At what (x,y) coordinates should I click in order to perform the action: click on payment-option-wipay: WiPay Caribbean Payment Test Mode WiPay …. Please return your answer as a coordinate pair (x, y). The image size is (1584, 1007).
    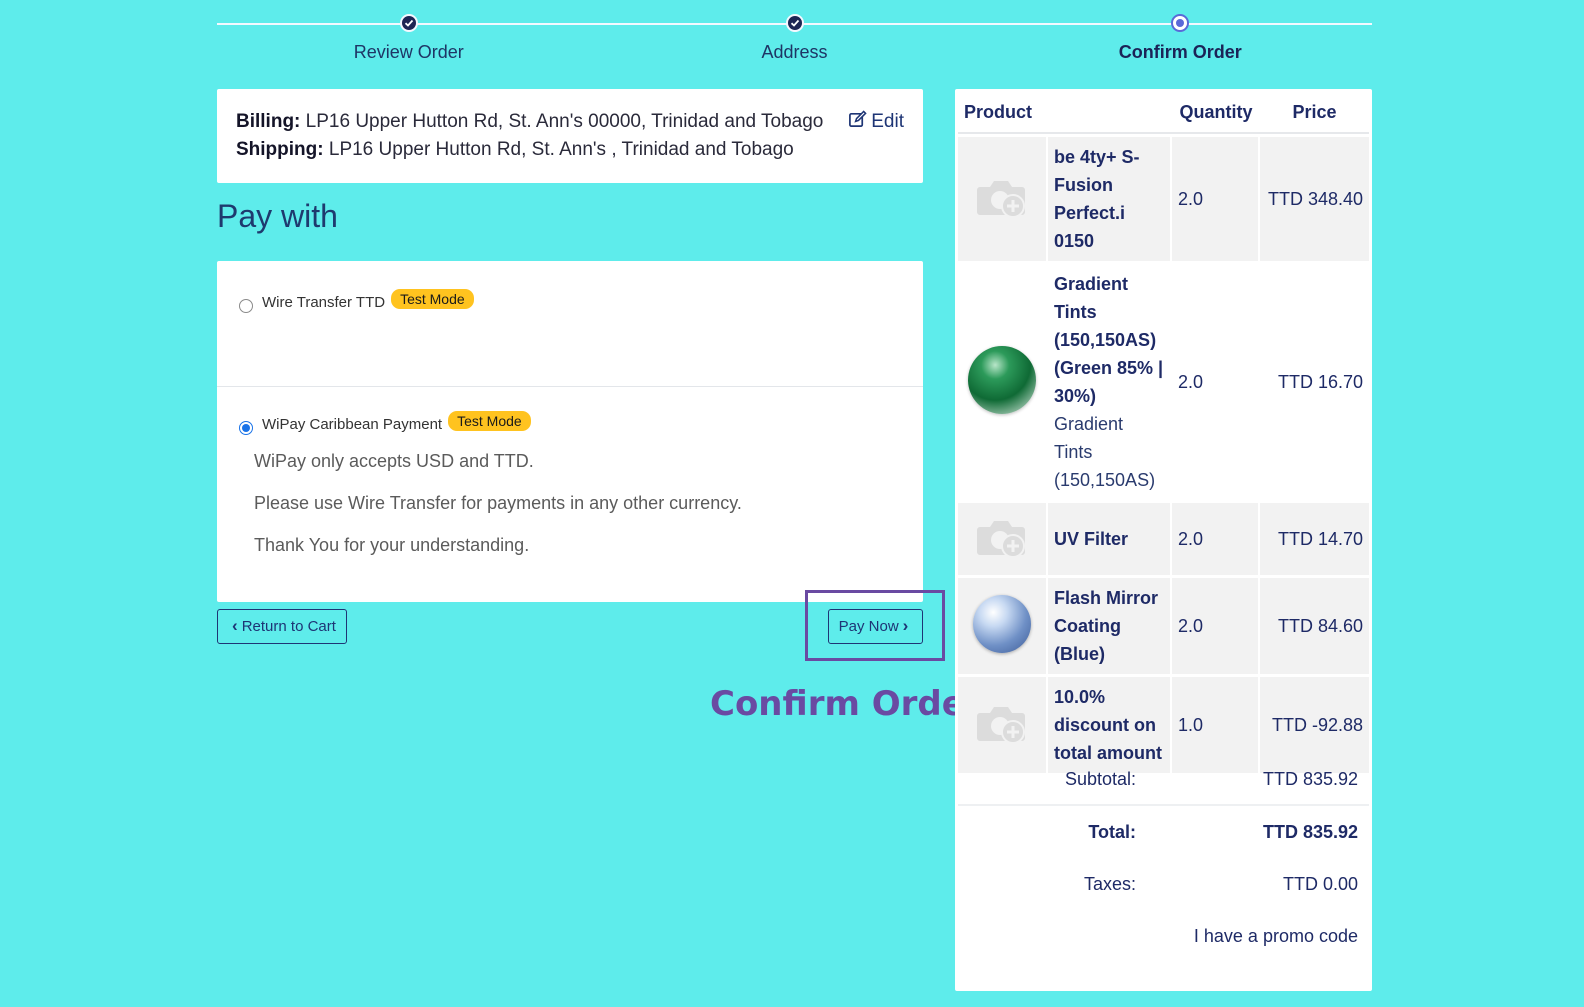
    Looking at the image, I should click on (570, 494).